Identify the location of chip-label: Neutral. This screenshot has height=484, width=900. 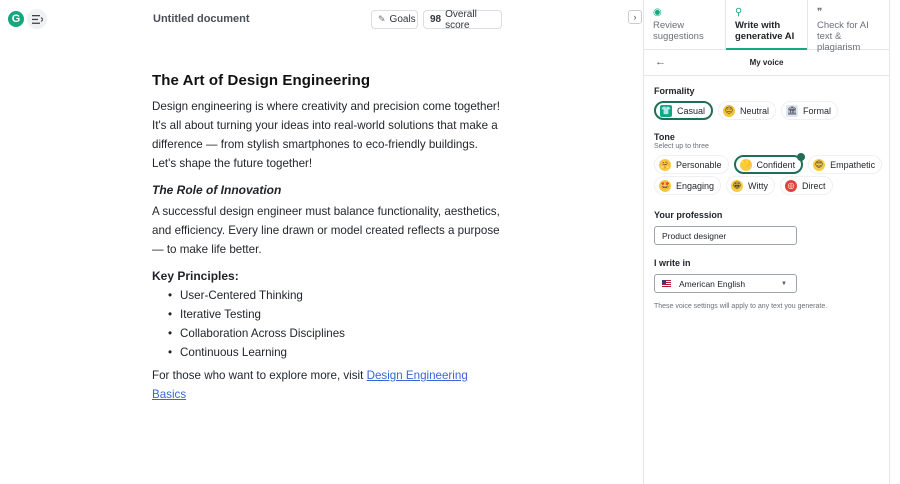
(755, 110).